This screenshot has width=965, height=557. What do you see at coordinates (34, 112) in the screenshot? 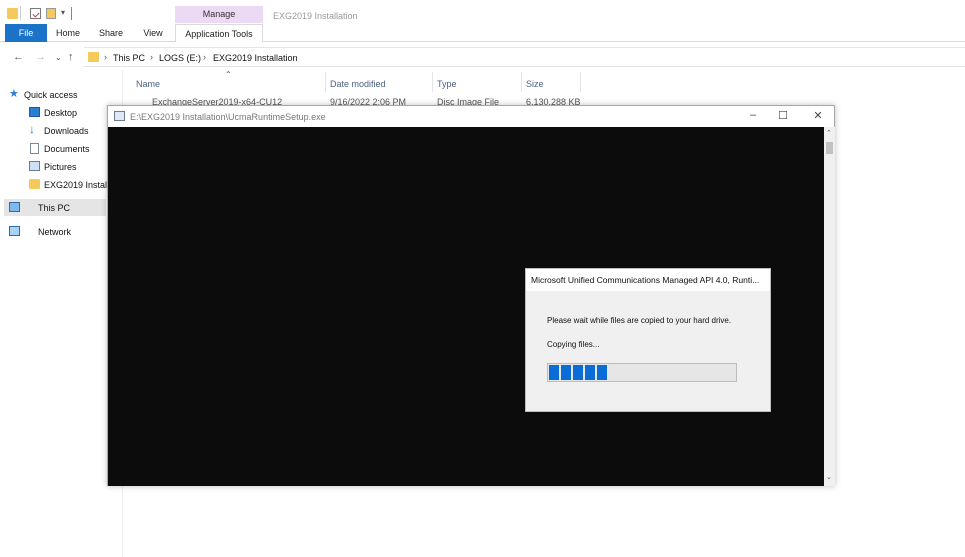
I see `desktop-icon` at bounding box center [34, 112].